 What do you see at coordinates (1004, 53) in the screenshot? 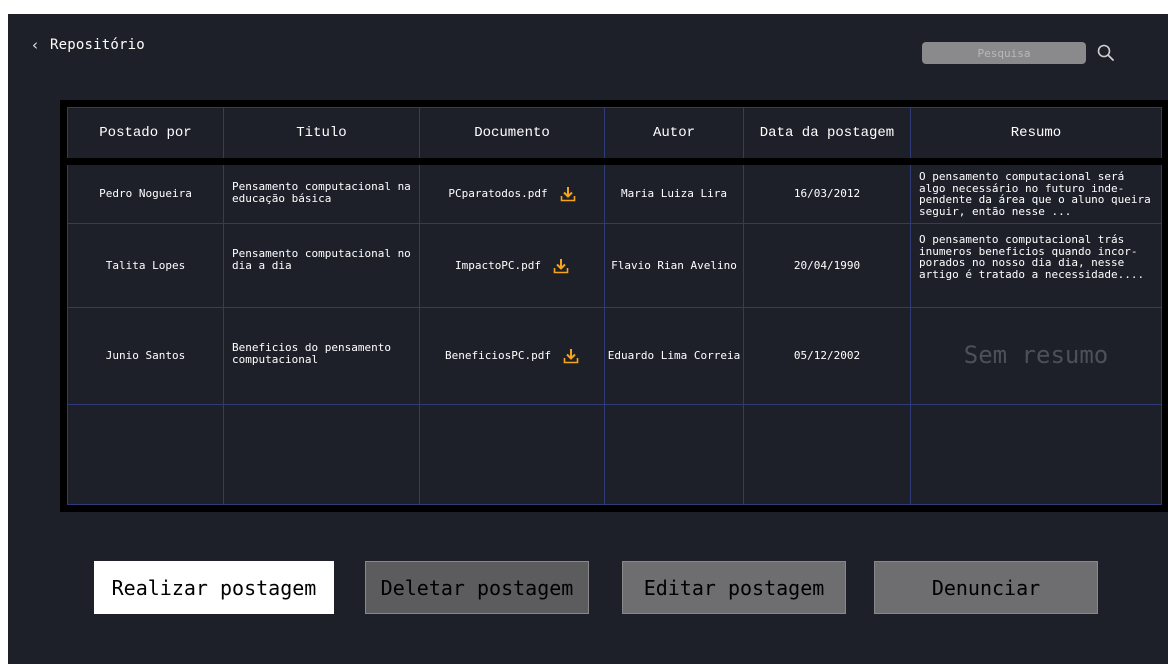
I see `search-input` at bounding box center [1004, 53].